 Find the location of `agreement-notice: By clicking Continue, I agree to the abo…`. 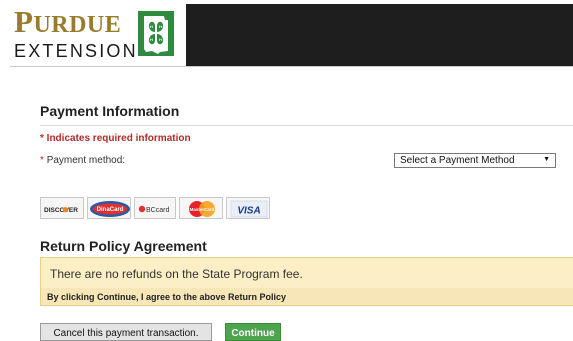

agreement-notice: By clicking Continue, I agree to the abo… is located at coordinates (306, 297).